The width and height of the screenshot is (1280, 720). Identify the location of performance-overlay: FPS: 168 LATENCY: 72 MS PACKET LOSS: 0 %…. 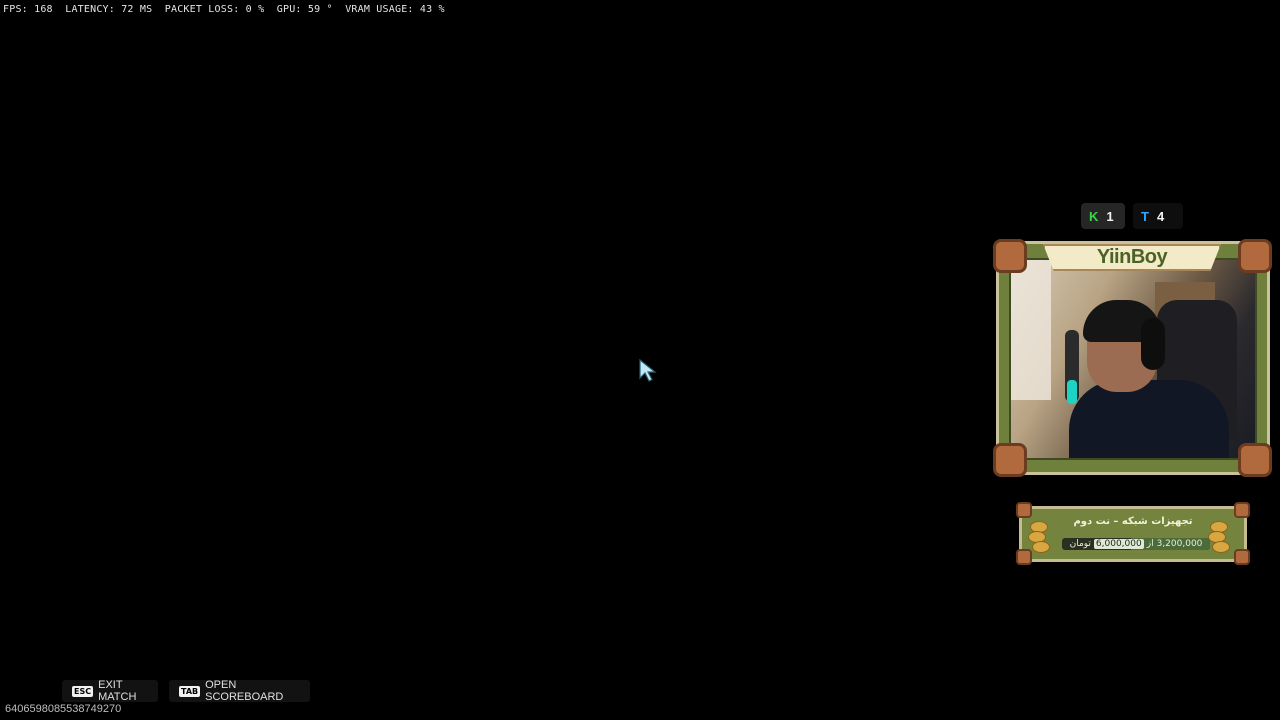
(224, 9).